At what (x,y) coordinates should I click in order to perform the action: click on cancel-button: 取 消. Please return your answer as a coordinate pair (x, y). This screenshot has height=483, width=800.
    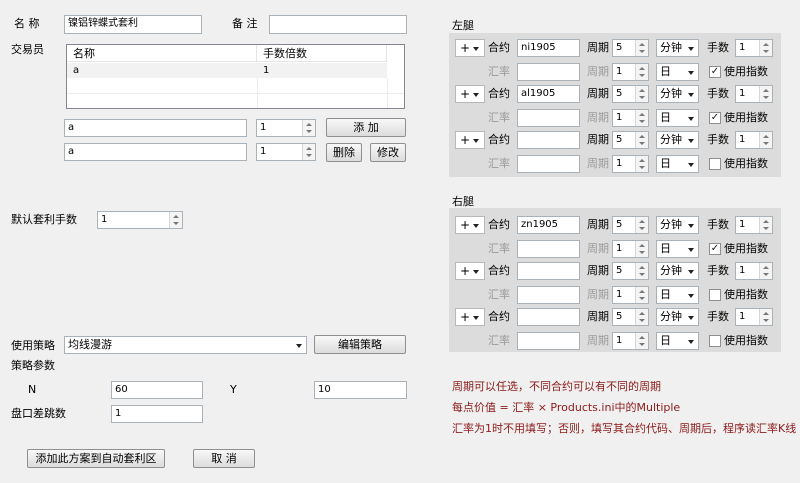
    Looking at the image, I should click on (224, 458).